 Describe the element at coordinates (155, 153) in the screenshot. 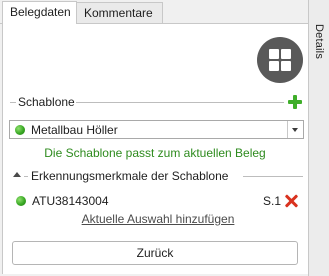

I see `template-status-text: Die Schablone passt zum aktuellen Beleg` at that location.